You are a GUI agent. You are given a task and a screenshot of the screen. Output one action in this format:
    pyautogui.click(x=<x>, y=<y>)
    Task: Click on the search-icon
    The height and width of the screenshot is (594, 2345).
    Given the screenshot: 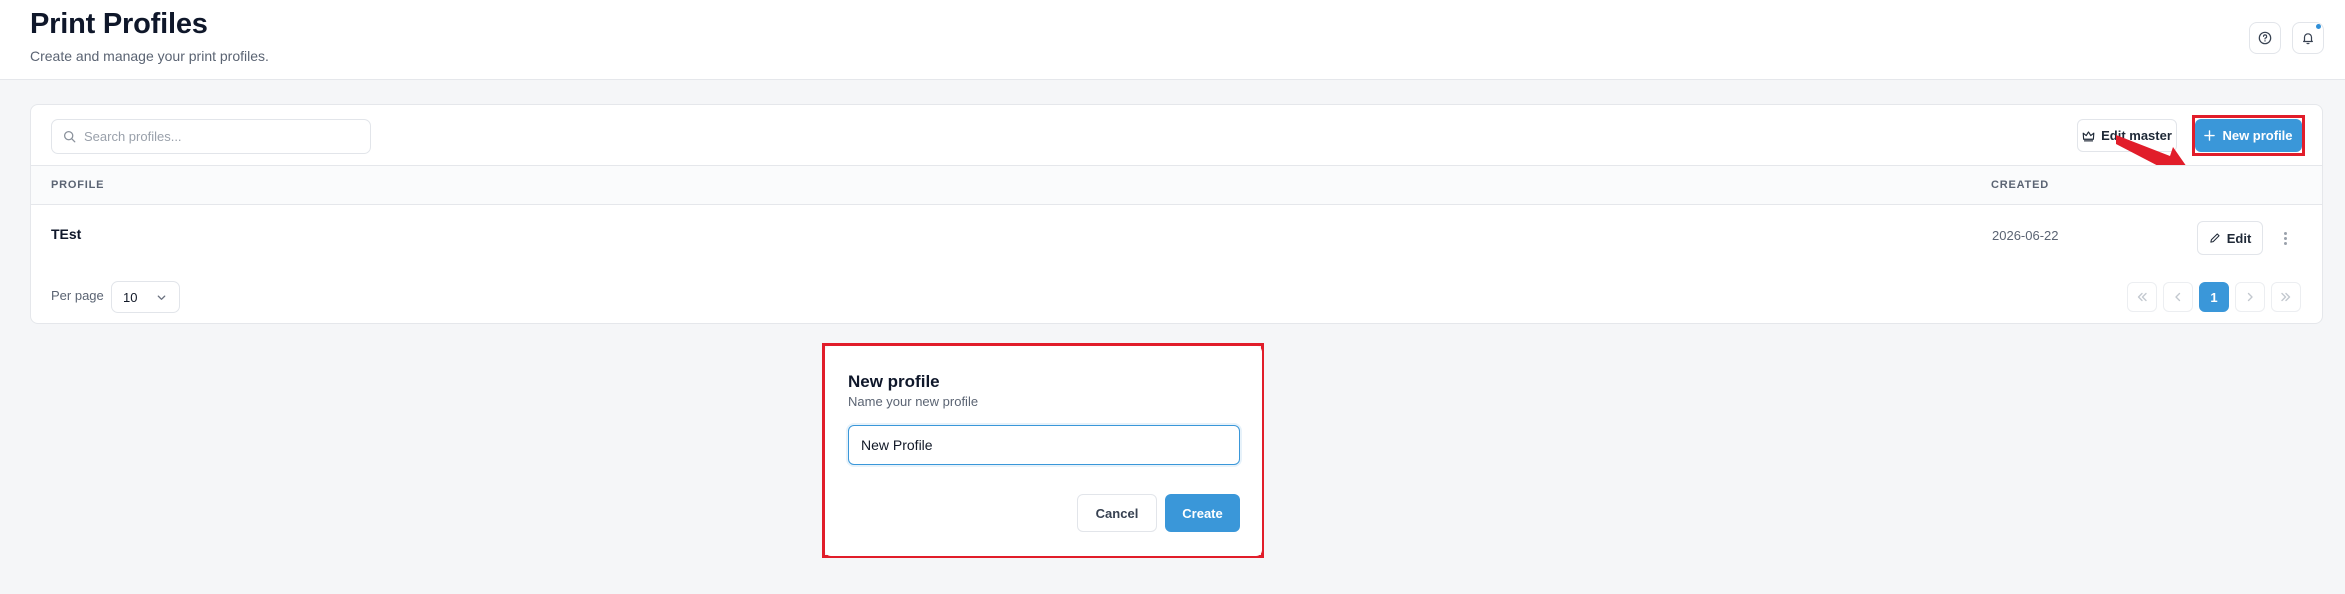 What is the action you would take?
    pyautogui.click(x=69, y=136)
    